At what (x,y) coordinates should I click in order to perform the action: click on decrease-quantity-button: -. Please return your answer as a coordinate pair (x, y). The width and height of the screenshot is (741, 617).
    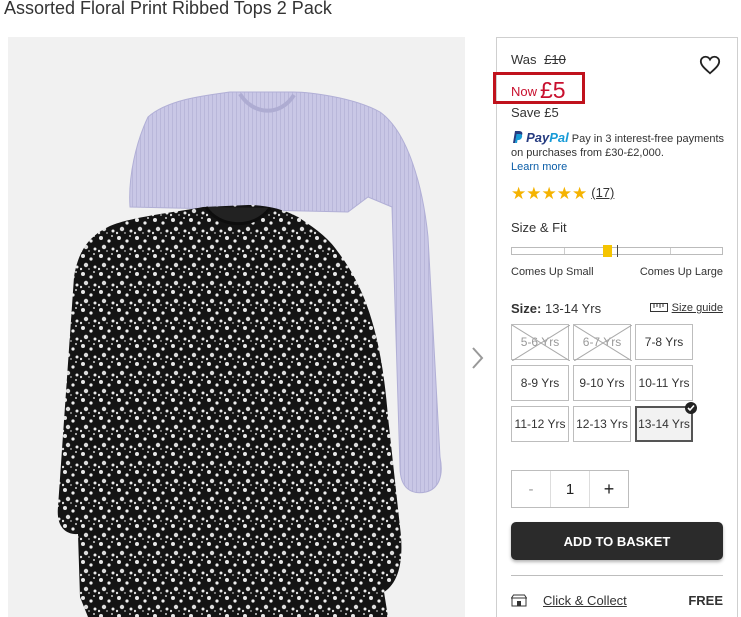
    Looking at the image, I should click on (531, 489).